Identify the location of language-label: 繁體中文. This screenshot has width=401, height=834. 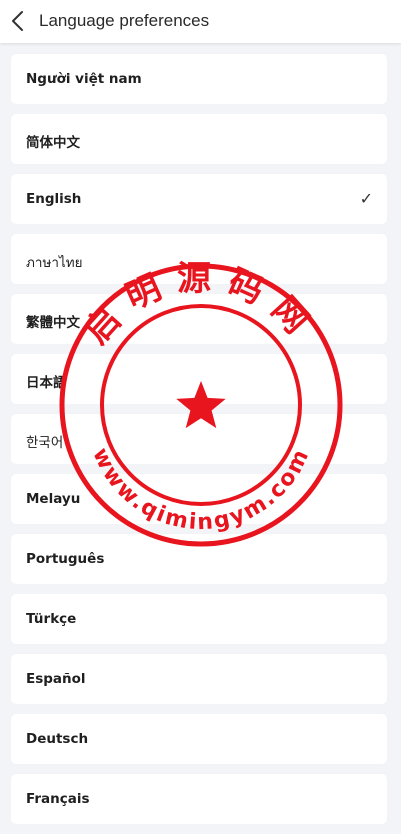
(53, 323).